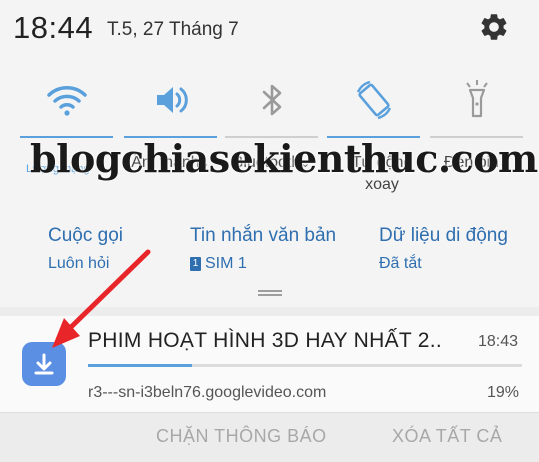 The height and width of the screenshot is (462, 539). I want to click on shortcut-sub: Đã tắt, so click(443, 264).